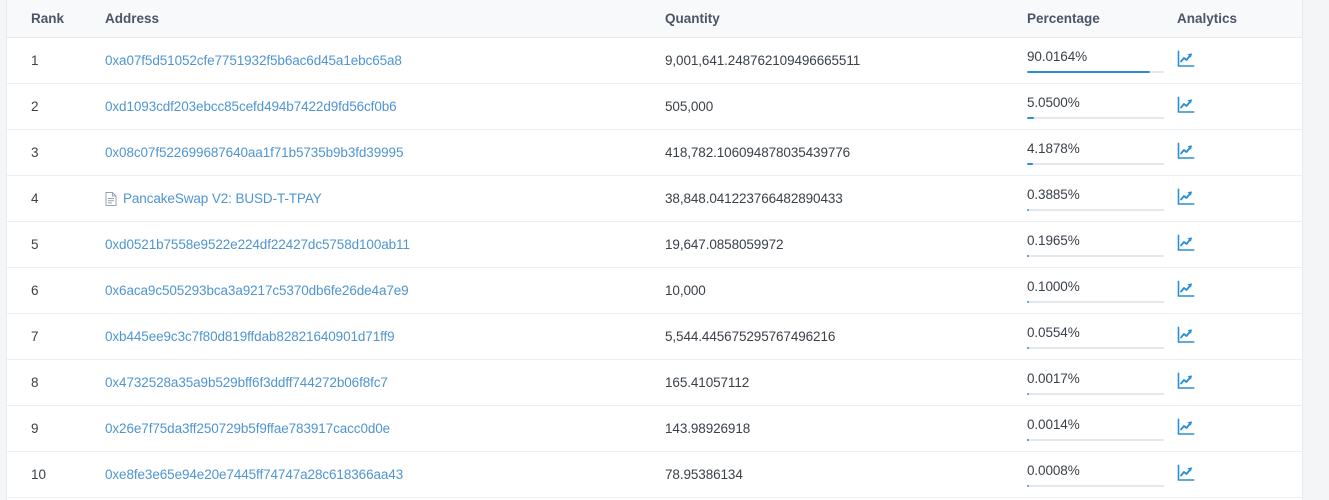 This screenshot has height=500, width=1329. Describe the element at coordinates (47, 106) in the screenshot. I see `cell-rank: 2` at that location.